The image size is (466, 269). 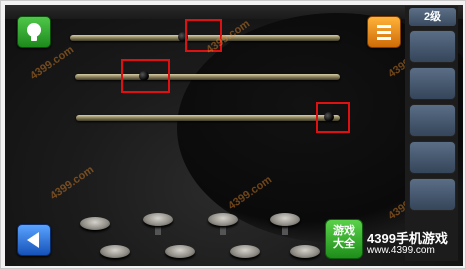 I want to click on logo-url: www.4399.com, so click(x=401, y=250).